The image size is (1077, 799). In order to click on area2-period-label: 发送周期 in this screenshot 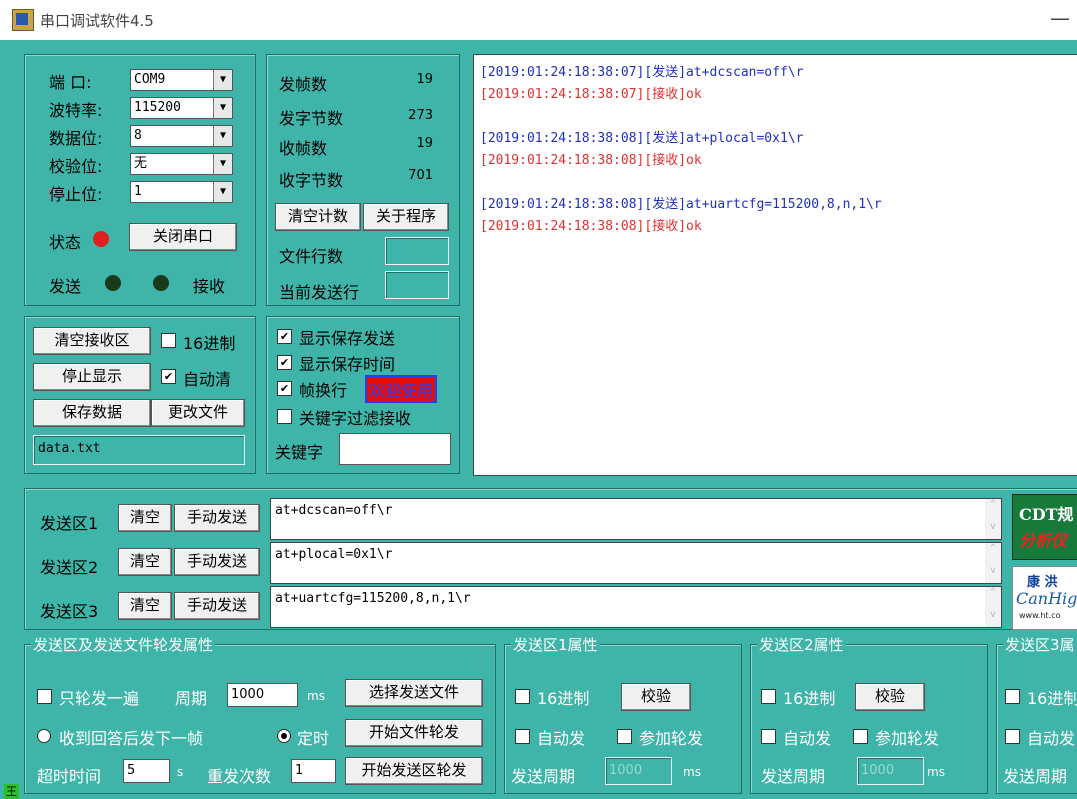, I will do `click(793, 776)`.